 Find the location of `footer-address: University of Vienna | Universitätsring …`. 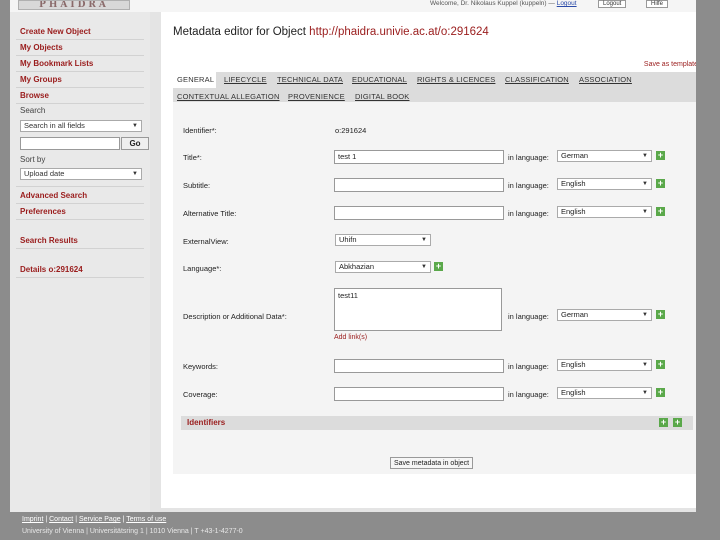

footer-address: University of Vienna | Universitätsring … is located at coordinates (132, 531).